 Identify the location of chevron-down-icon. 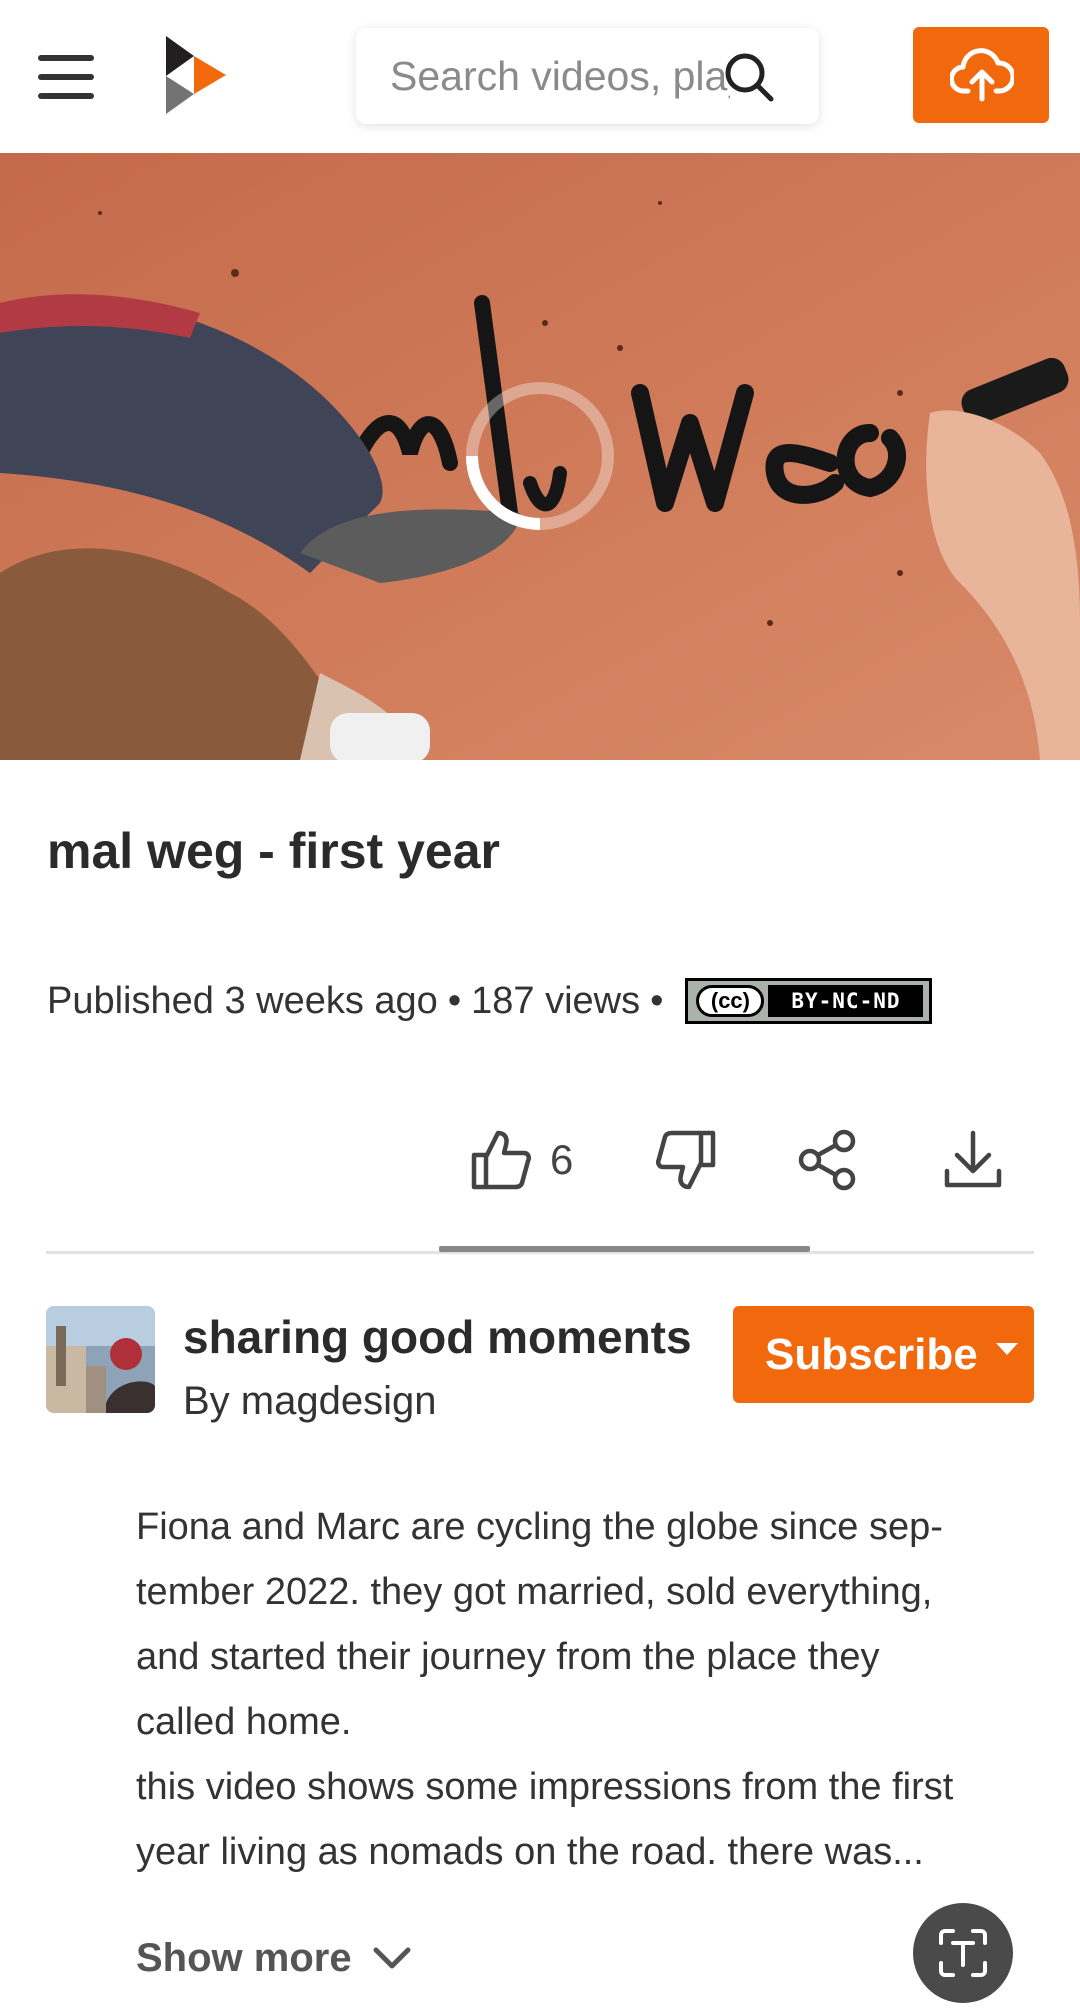
(392, 1957).